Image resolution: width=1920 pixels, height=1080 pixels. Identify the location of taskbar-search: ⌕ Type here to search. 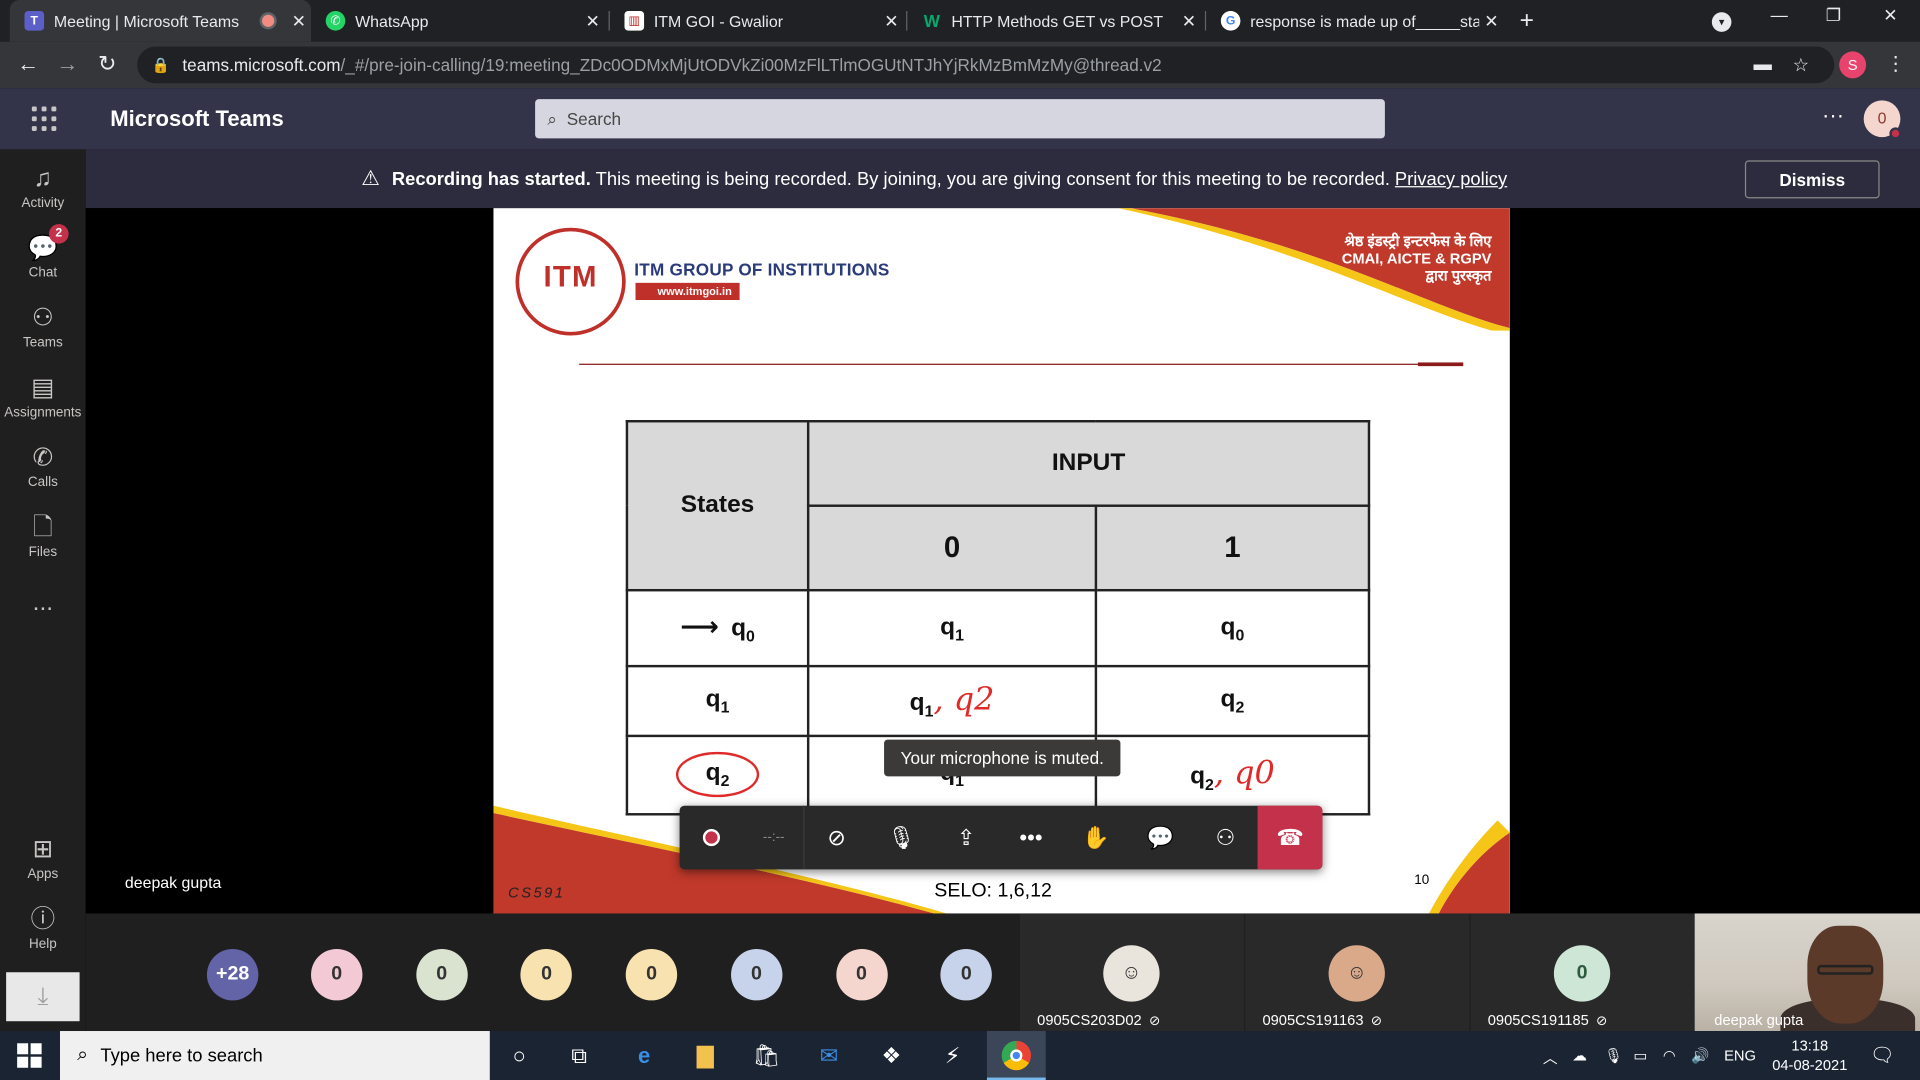
(275, 1055).